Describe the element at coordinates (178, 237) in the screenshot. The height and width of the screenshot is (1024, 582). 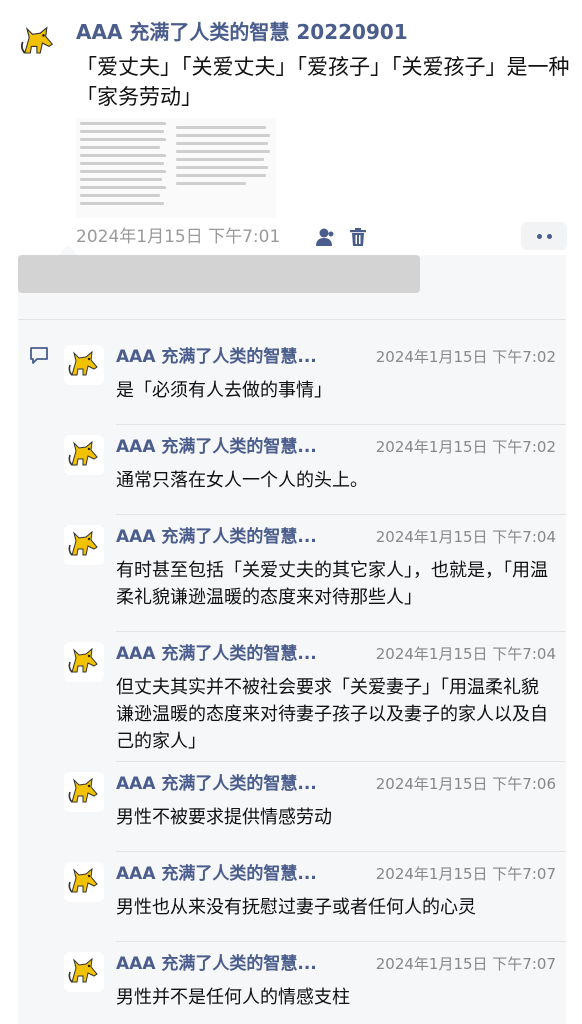
I see `post-time: 2024年1月15日 下午7:01` at that location.